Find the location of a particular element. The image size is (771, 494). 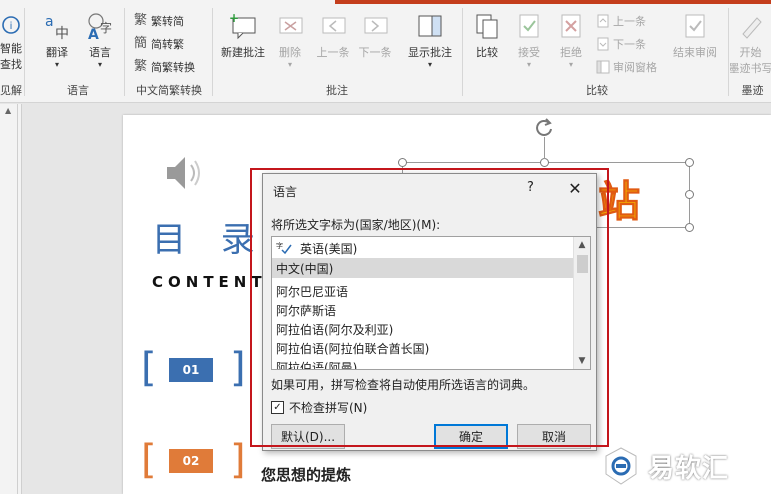

speaker-icon is located at coordinates (186, 173).